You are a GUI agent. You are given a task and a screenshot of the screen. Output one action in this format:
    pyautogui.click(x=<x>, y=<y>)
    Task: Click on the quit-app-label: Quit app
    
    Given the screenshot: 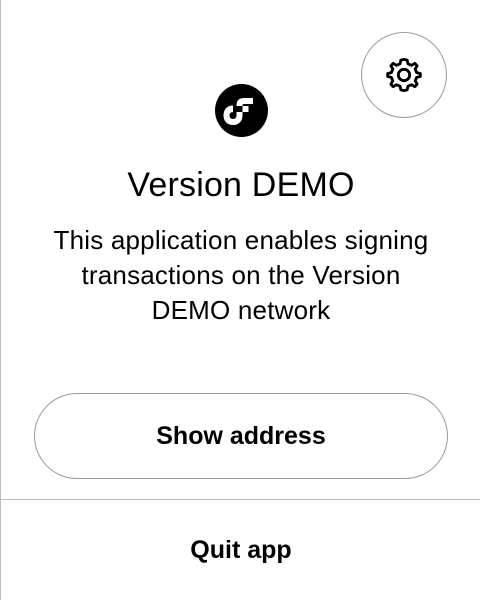 What is the action you would take?
    pyautogui.click(x=241, y=549)
    